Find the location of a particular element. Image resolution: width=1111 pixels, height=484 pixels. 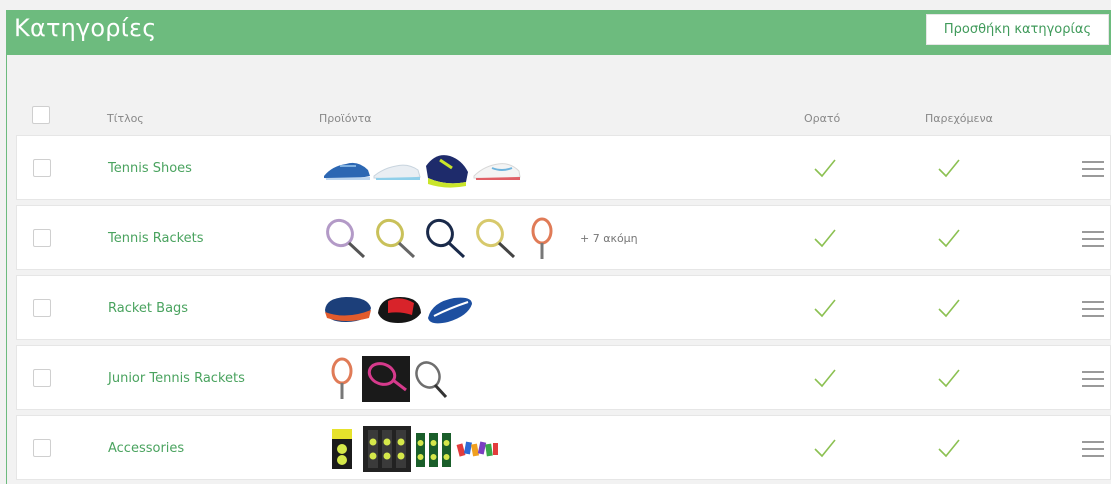

category-title-link: Accessories is located at coordinates (146, 448).